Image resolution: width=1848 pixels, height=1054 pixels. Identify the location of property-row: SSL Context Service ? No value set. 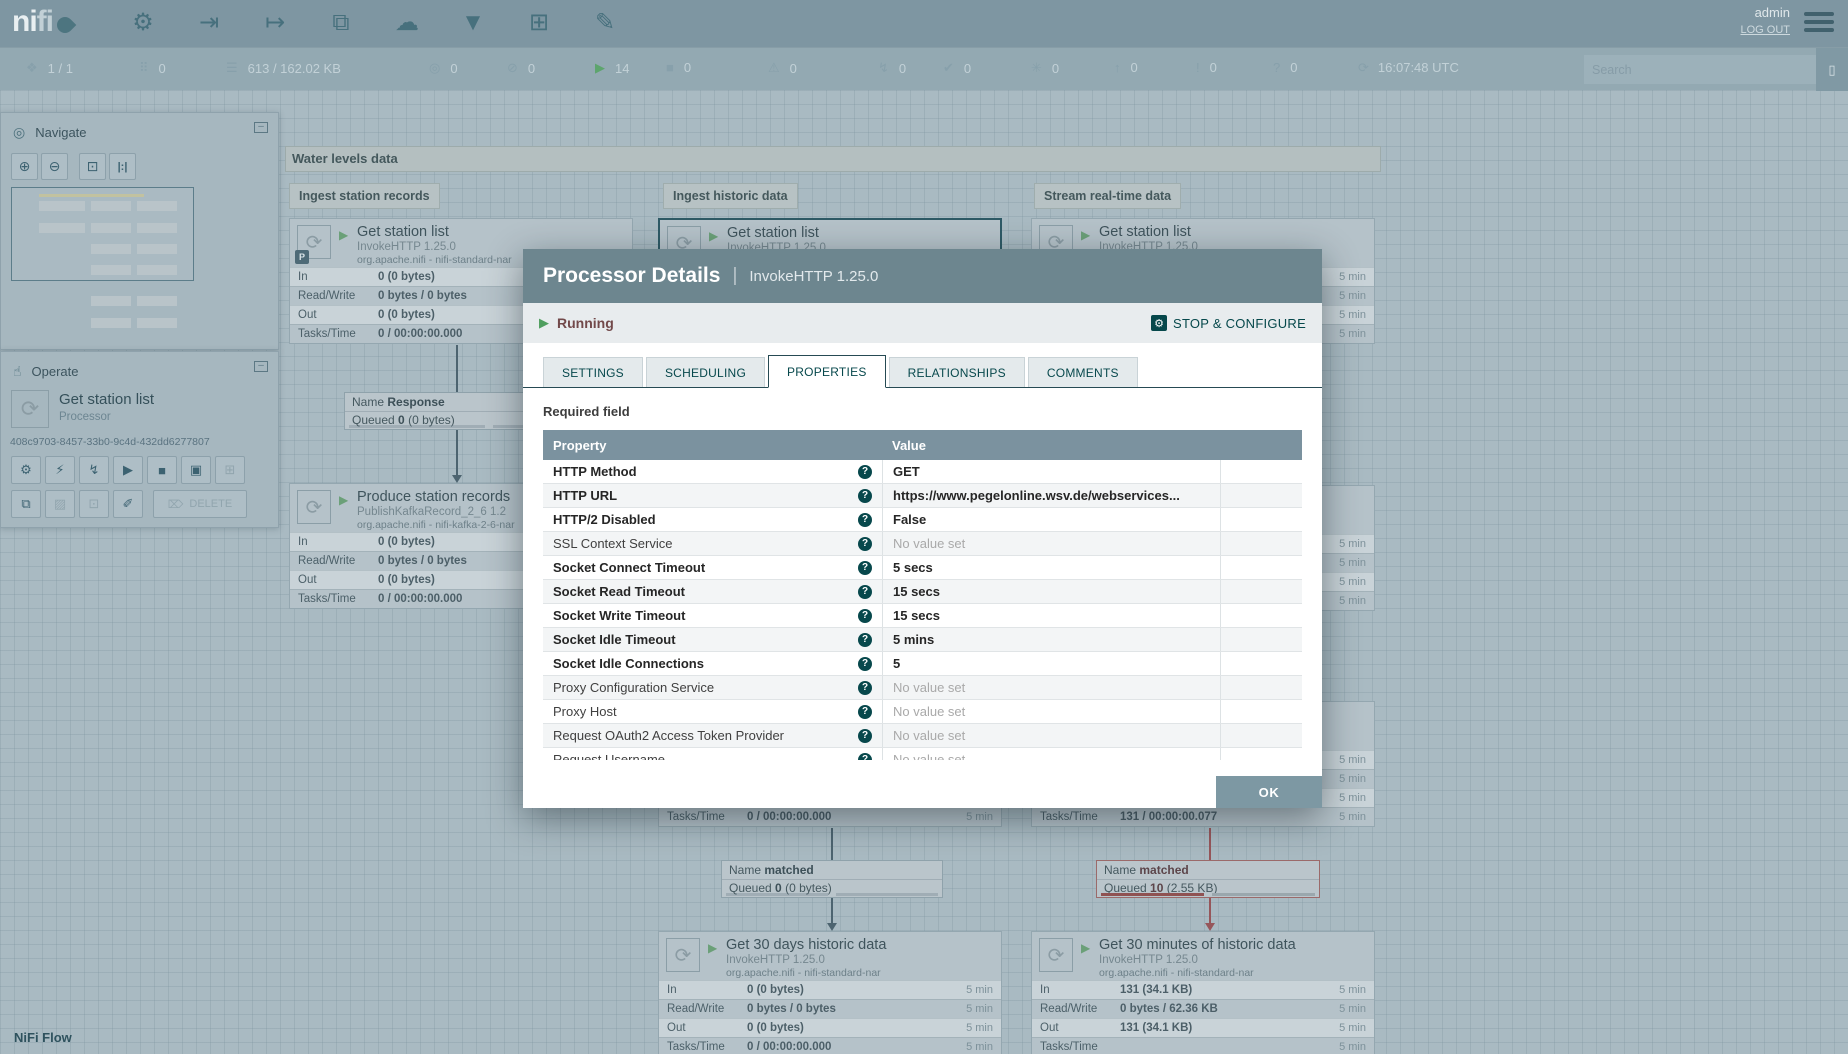
(922, 544).